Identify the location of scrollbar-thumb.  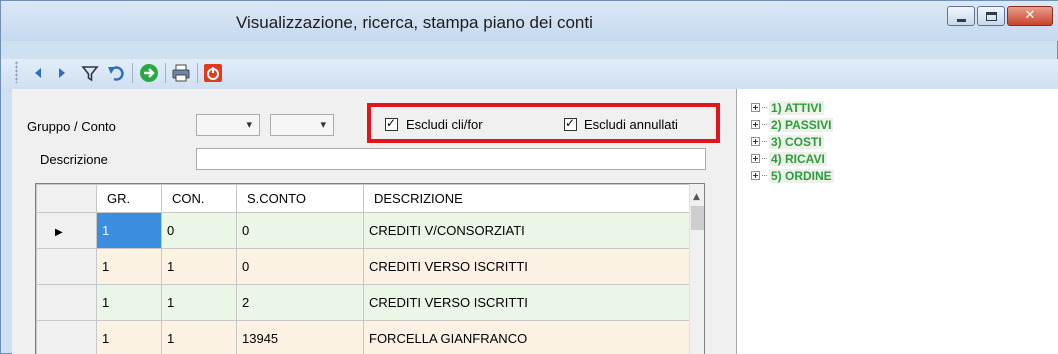
(697, 218).